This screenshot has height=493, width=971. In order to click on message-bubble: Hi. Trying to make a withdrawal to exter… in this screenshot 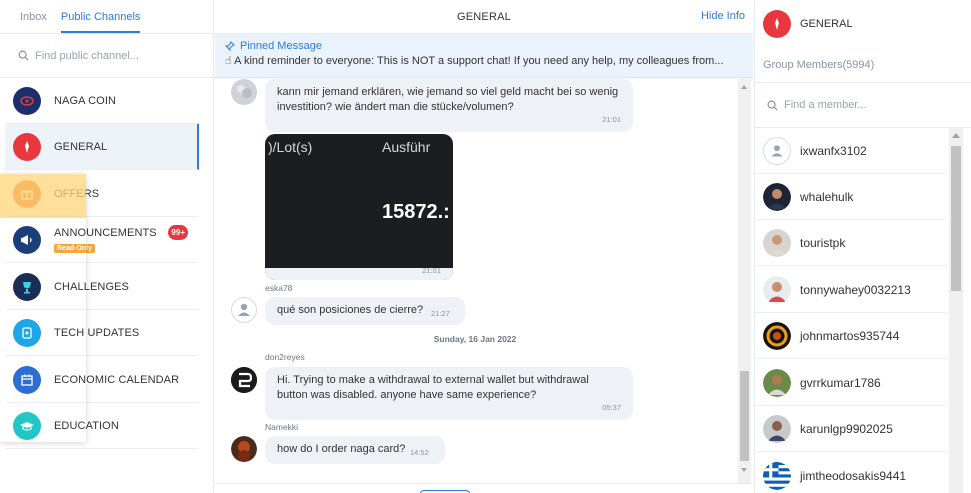, I will do `click(449, 393)`.